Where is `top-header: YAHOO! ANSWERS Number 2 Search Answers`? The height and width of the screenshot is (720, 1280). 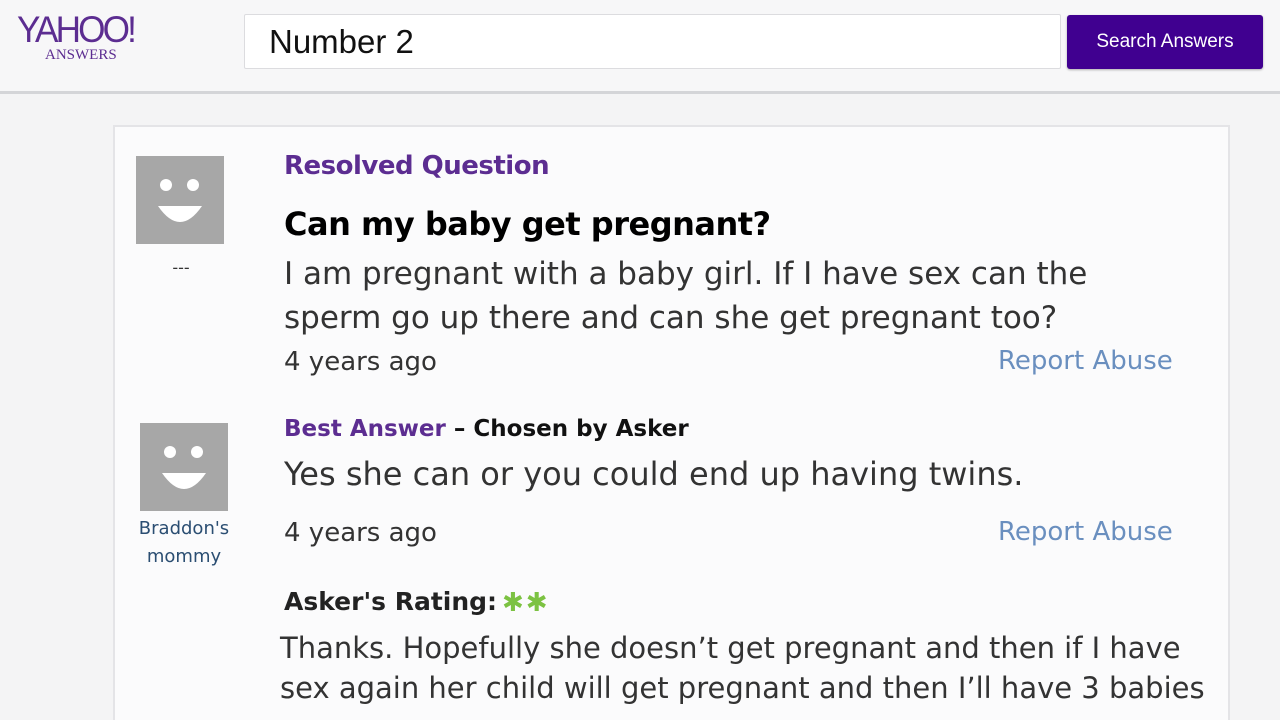 top-header: YAHOO! ANSWERS Number 2 Search Answers is located at coordinates (640, 47).